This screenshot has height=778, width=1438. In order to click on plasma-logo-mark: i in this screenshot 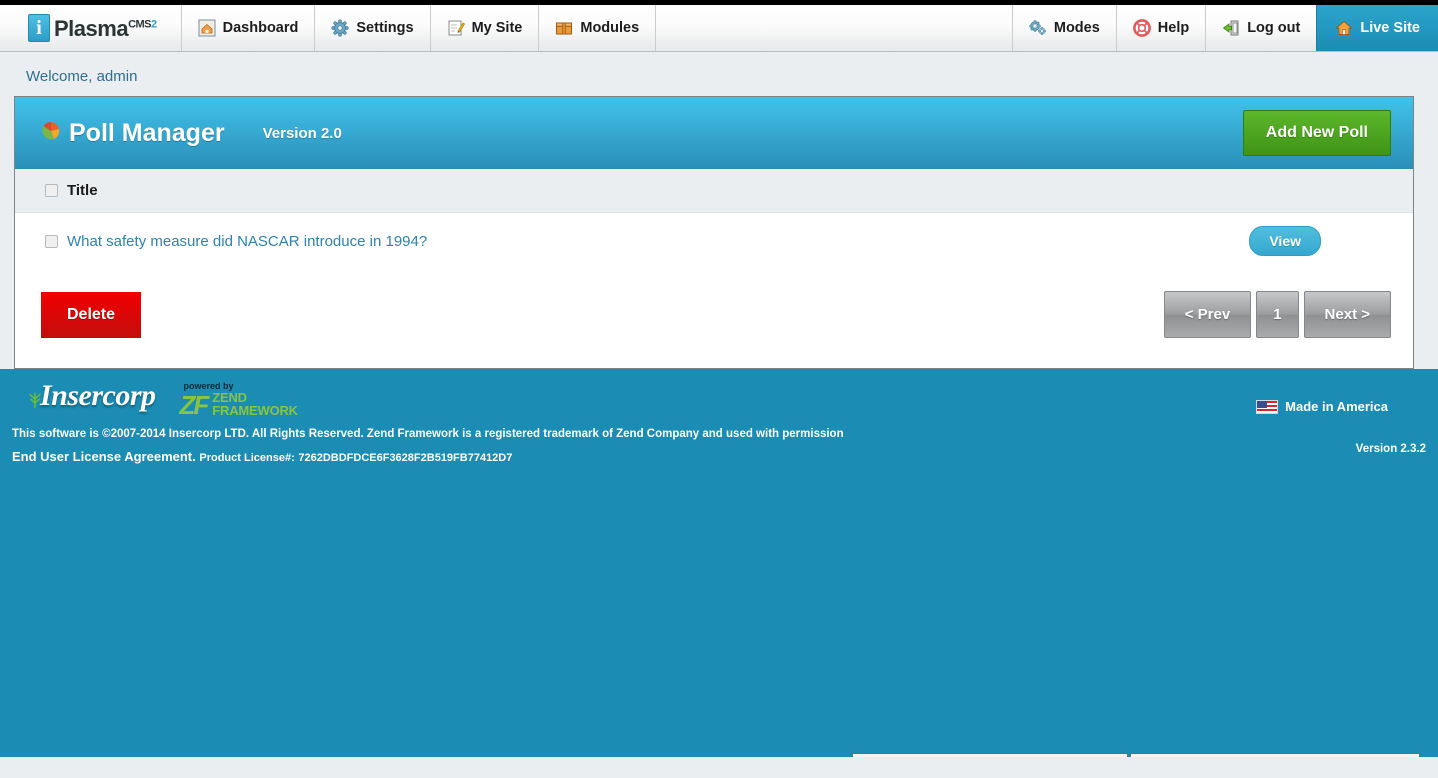, I will do `click(39, 28)`.